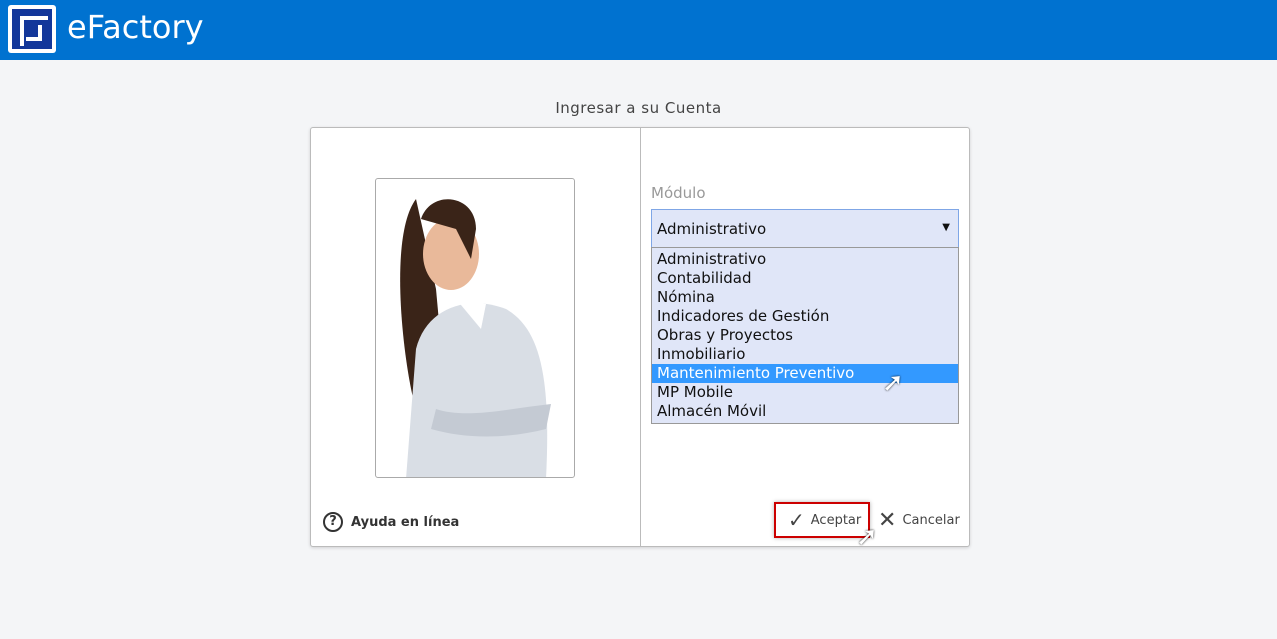 The height and width of the screenshot is (639, 1277). What do you see at coordinates (805, 259) in the screenshot?
I see `module-option: Administrativo` at bounding box center [805, 259].